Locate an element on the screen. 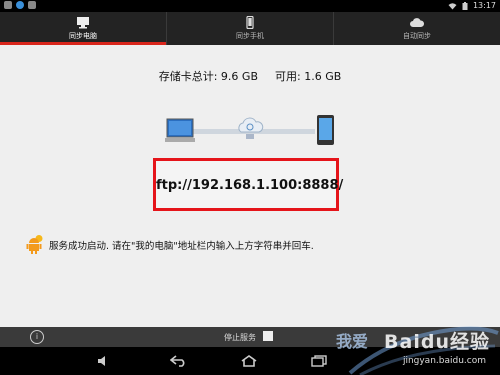 Image resolution: width=500 pixels, height=375 pixels. ftp-address: ftp://192.168.1.100:8888/ is located at coordinates (250, 185).